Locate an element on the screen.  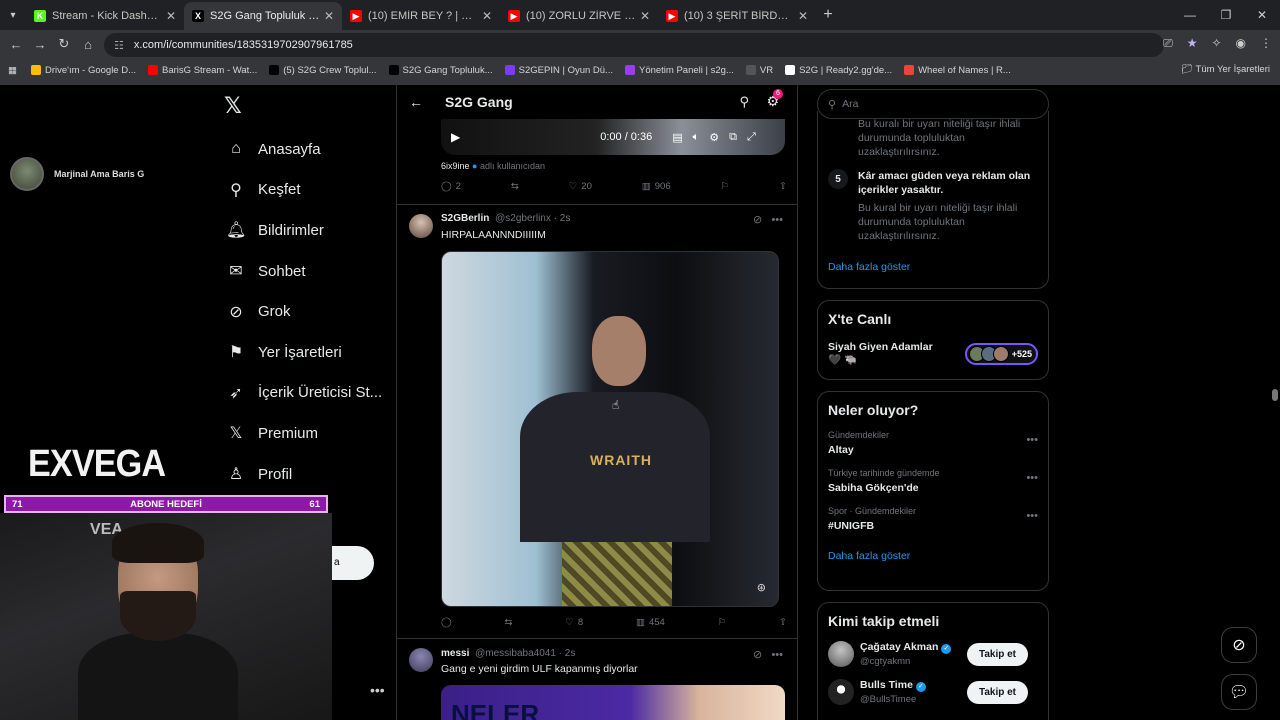
trend-item: Gündemdekiler Altay ••• is located at coordinates (933, 443).